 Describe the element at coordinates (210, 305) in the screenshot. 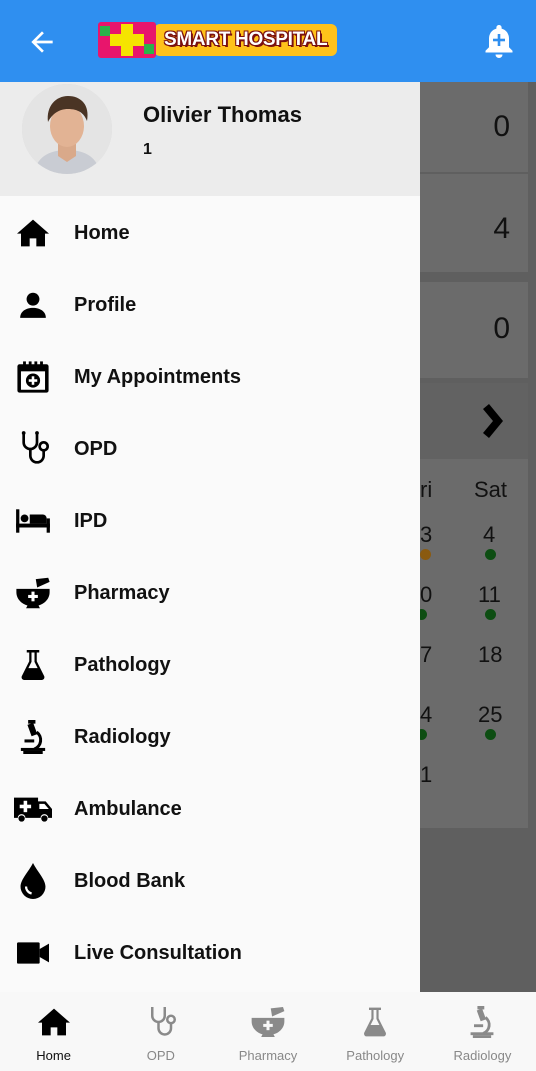

I see `menu-item-profile: Profile` at that location.